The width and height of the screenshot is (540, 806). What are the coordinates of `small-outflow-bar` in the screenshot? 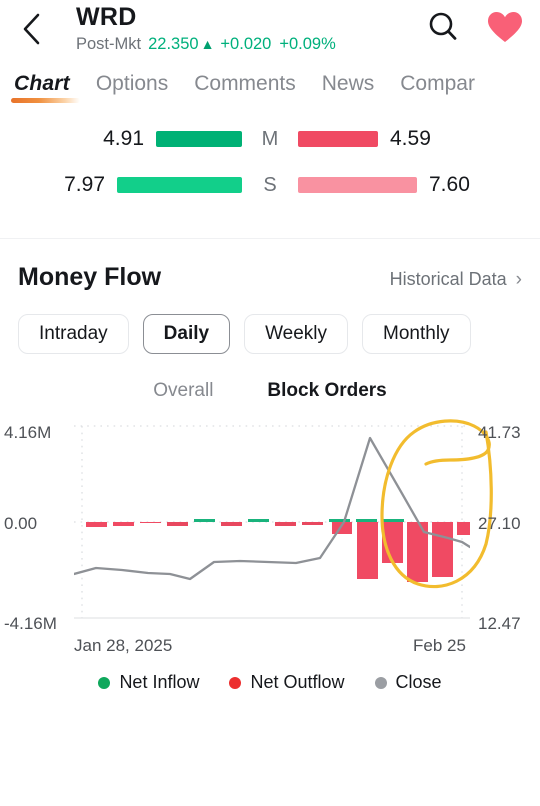 It's located at (357, 185).